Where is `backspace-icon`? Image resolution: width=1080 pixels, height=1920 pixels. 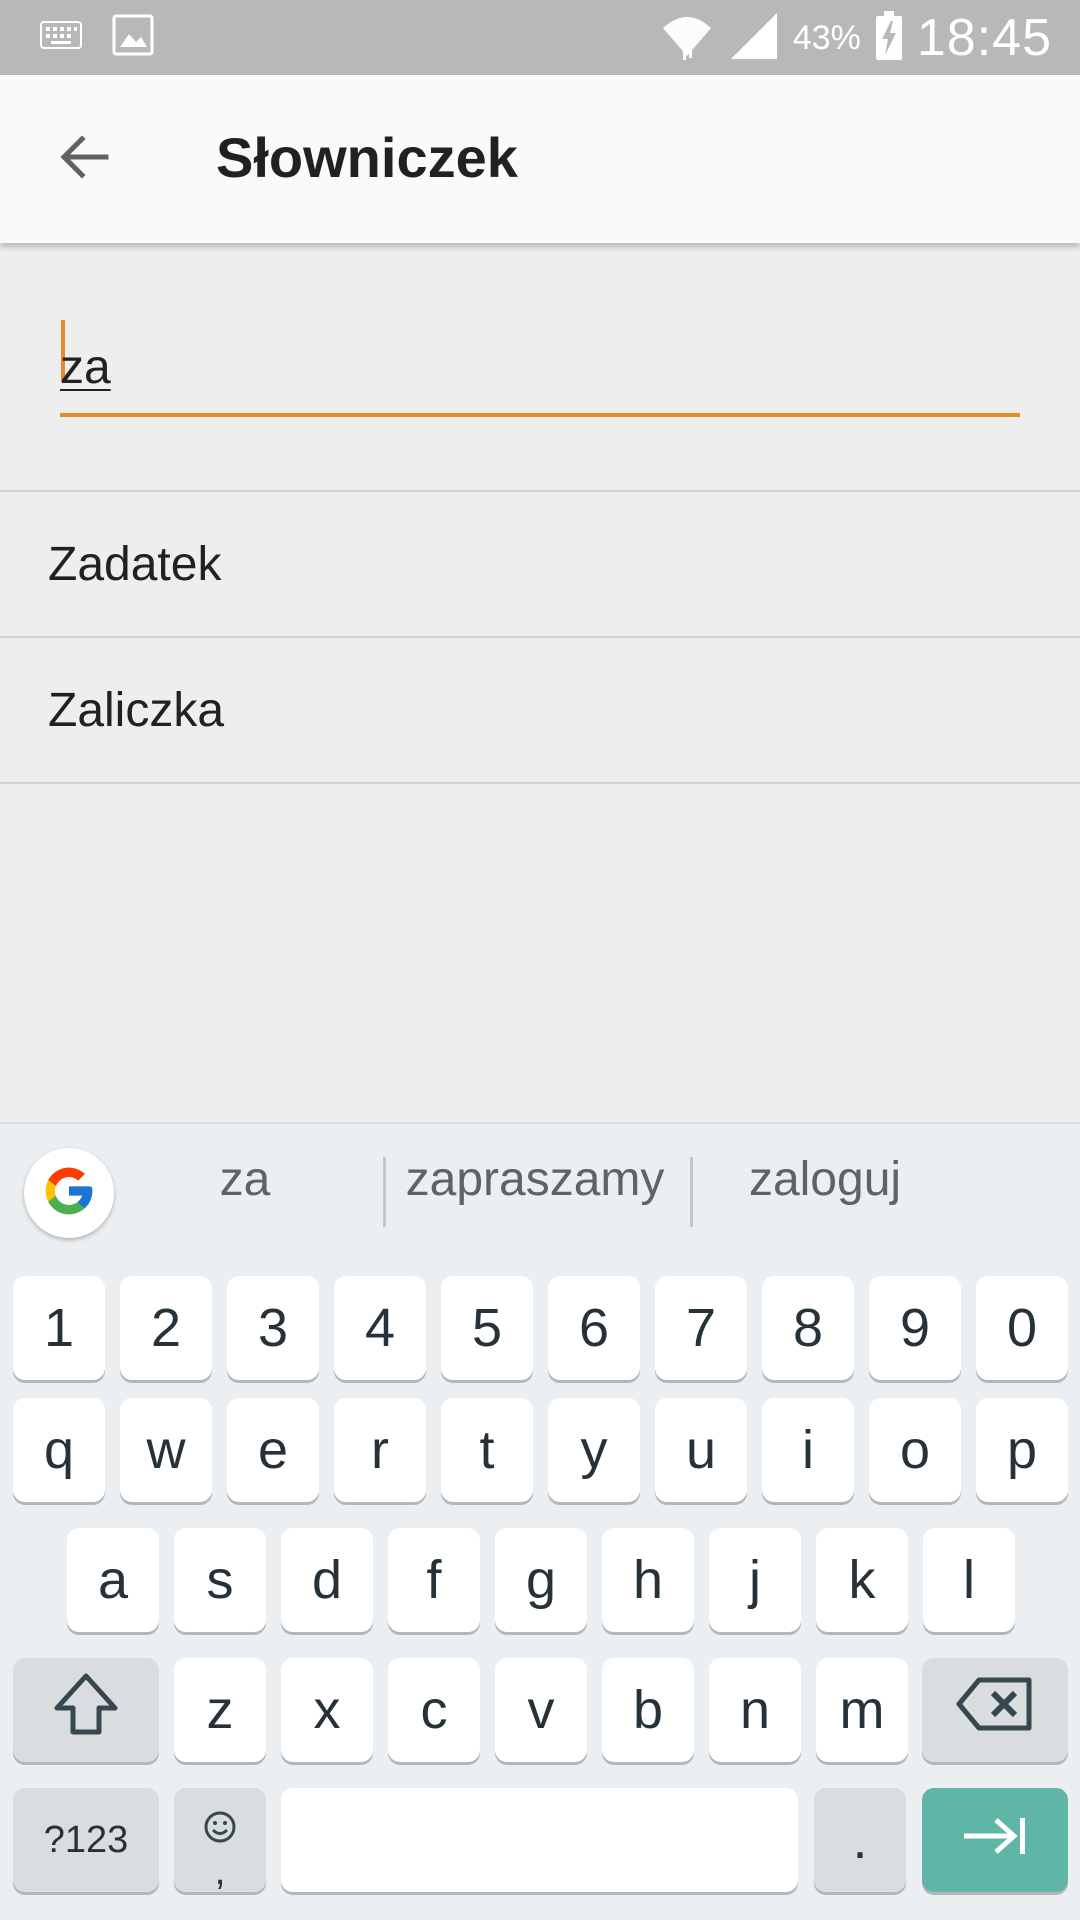 backspace-icon is located at coordinates (995, 1710).